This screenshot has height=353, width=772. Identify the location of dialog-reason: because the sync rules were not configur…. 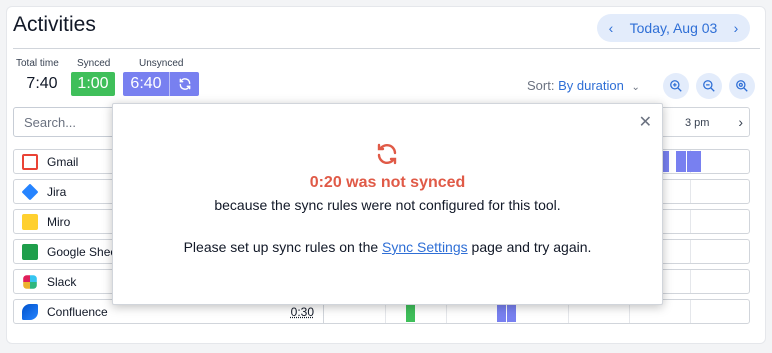
(387, 205).